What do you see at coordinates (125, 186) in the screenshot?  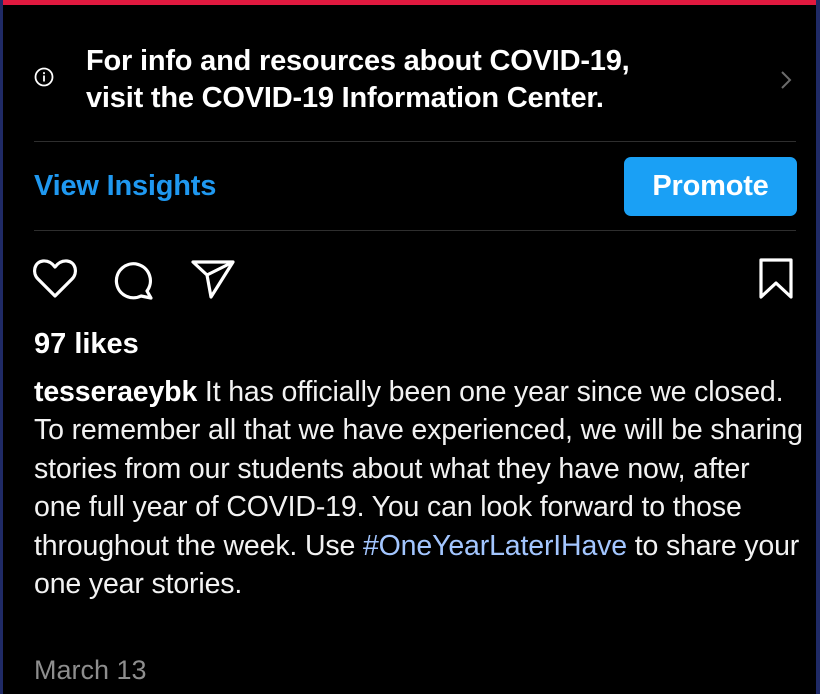 I see `view-insights-link: View Insights` at bounding box center [125, 186].